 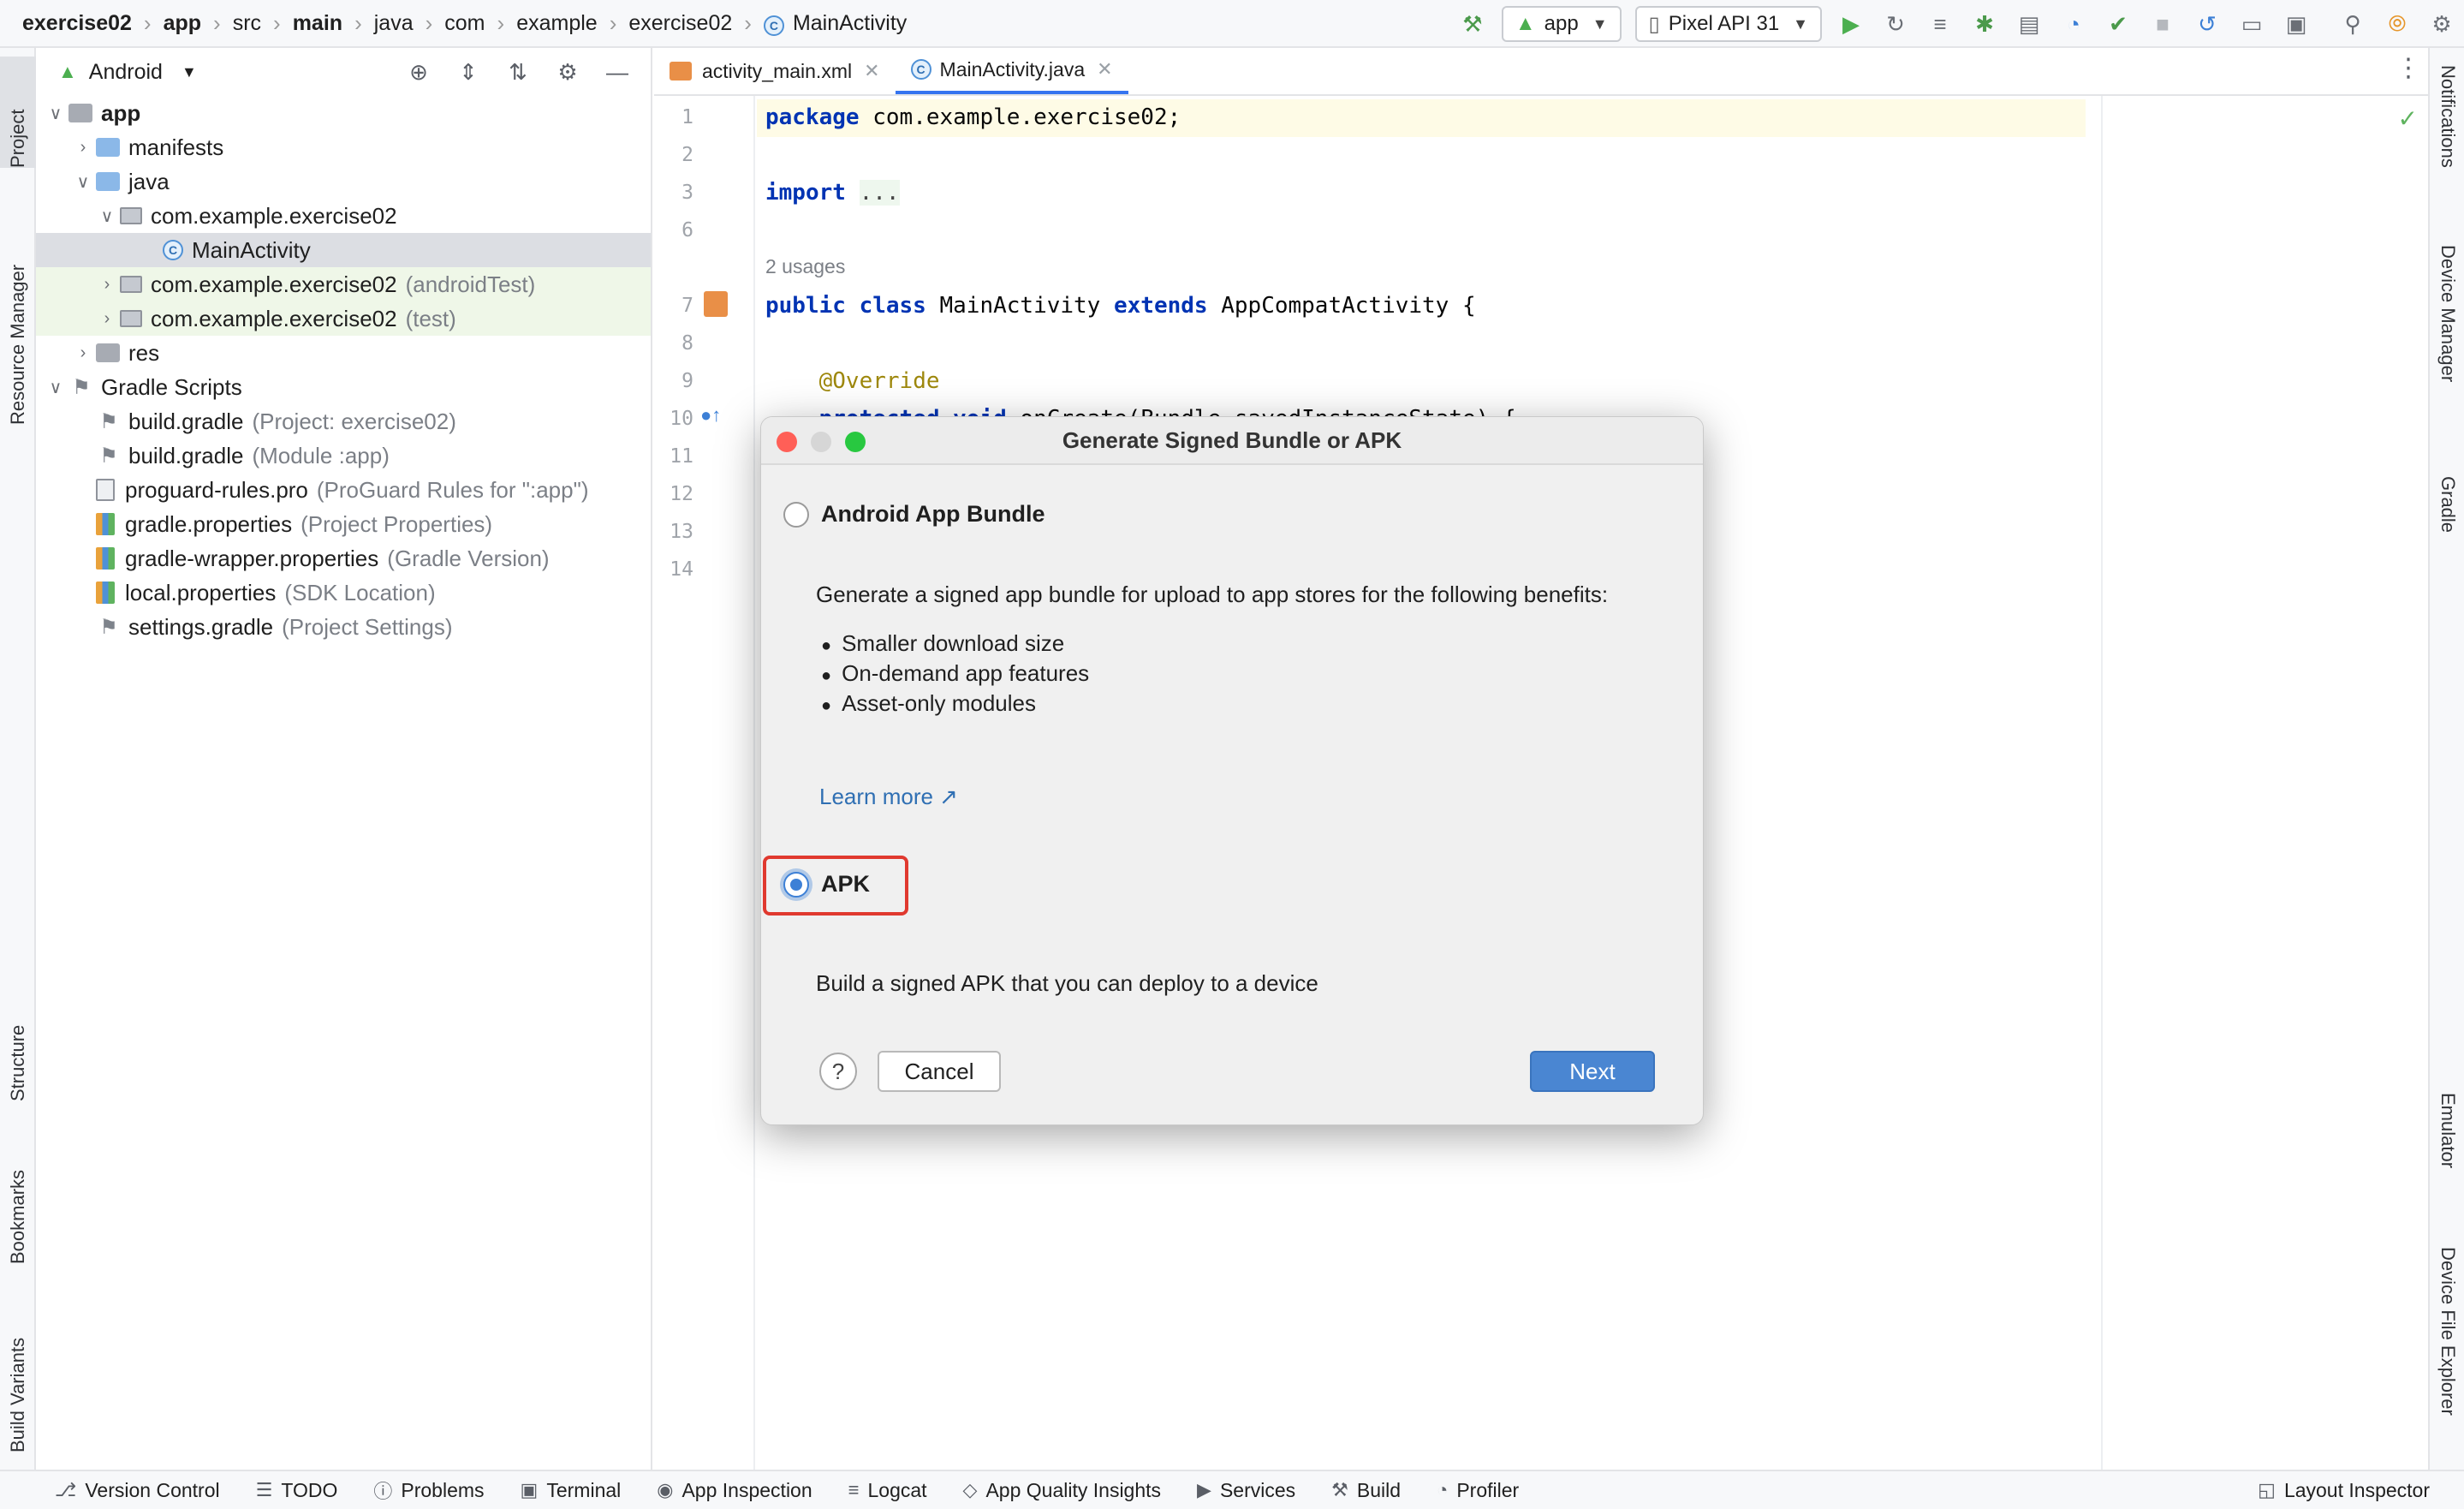 I want to click on tool-window-layout-inspector: ◱ Layout Inspector, so click(x=2344, y=1491).